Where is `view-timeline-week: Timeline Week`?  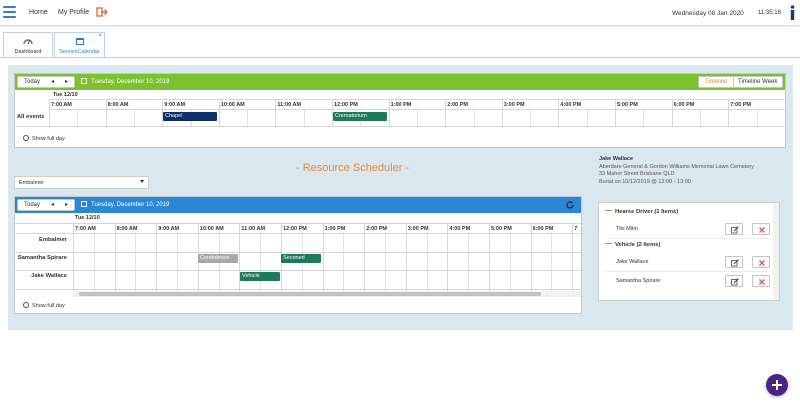 view-timeline-week: Timeline Week is located at coordinates (757, 82).